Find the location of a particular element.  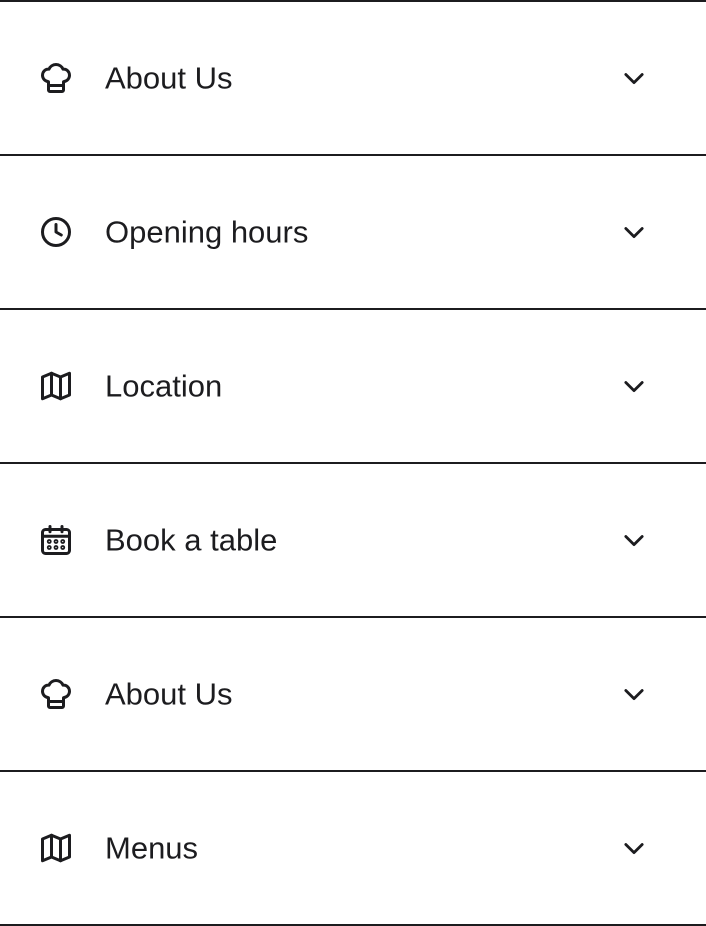

accordion-item-label: Book a table is located at coordinates (191, 540).